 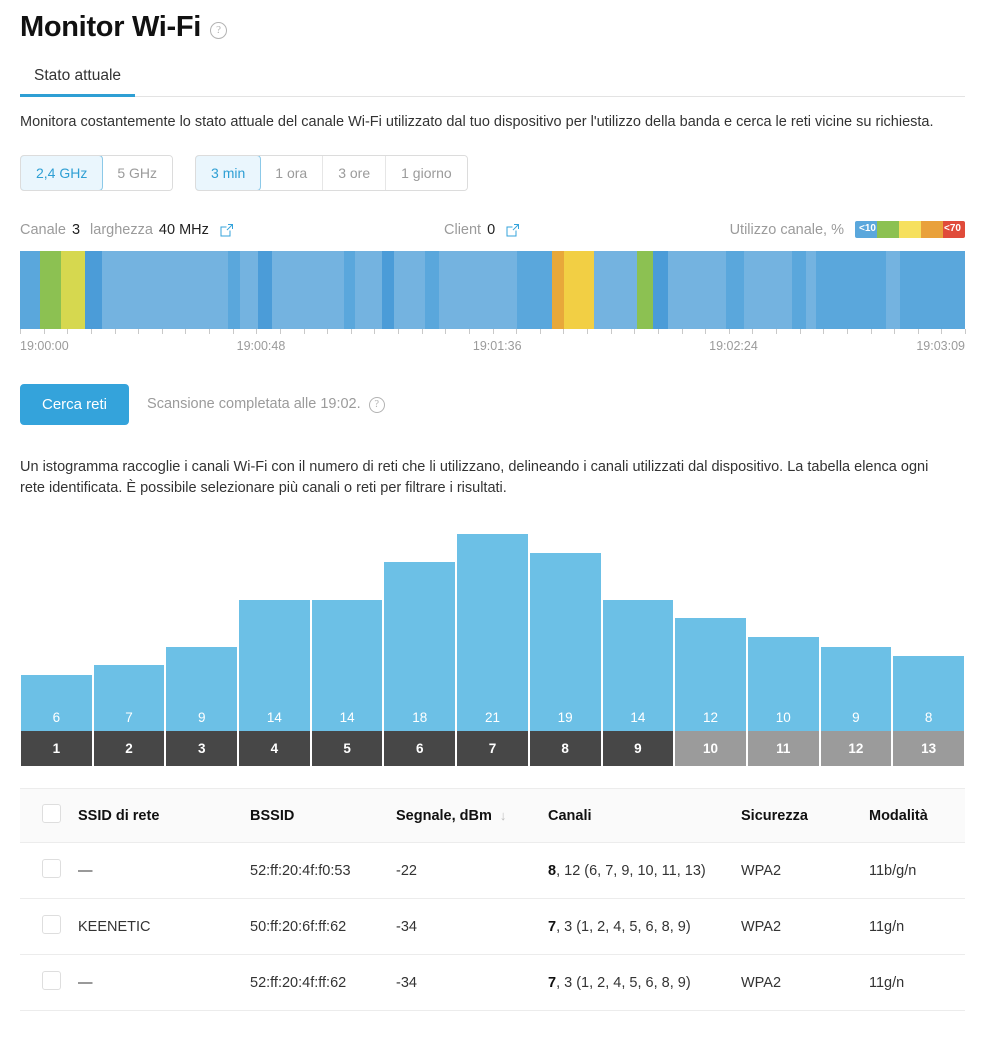 I want to click on histogram-column: 8 13, so click(x=928, y=650).